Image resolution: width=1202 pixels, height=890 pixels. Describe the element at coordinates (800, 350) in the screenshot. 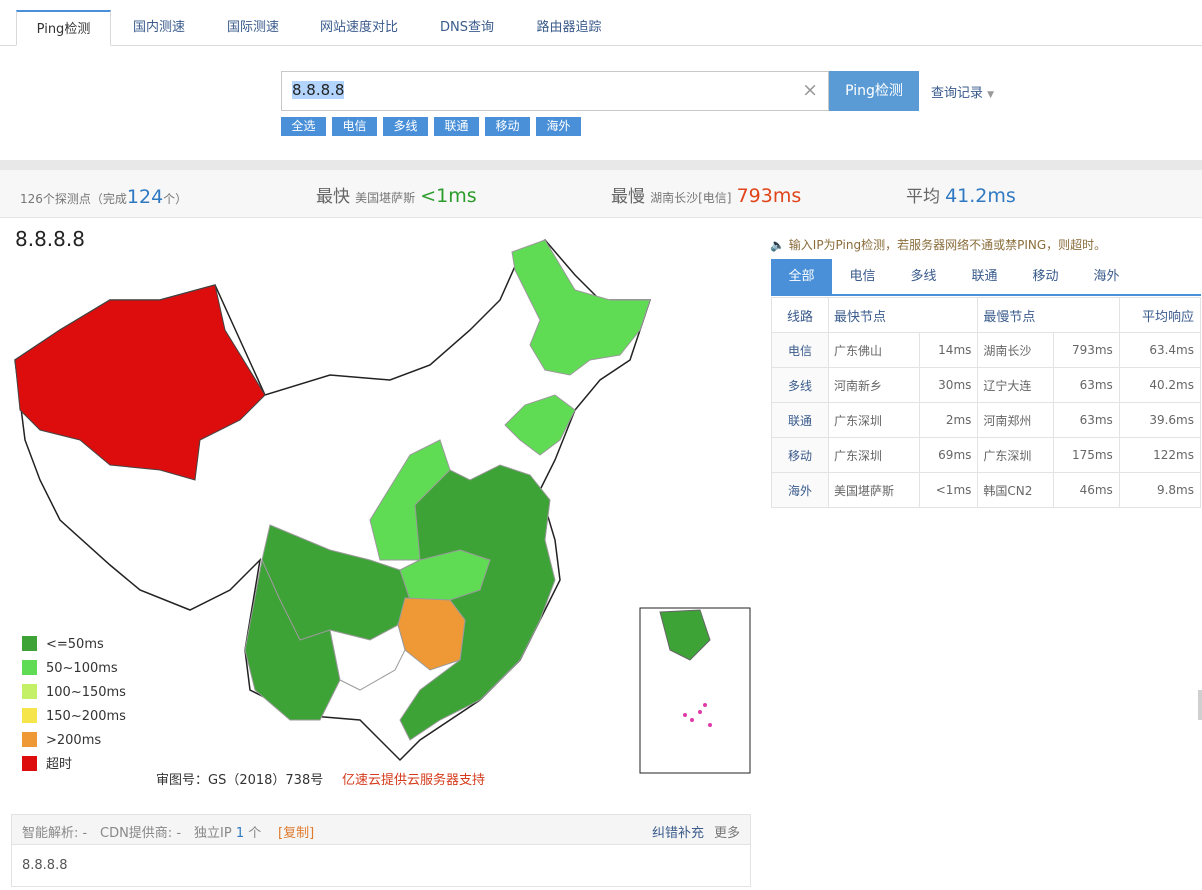

I see `row-line: 电信` at that location.